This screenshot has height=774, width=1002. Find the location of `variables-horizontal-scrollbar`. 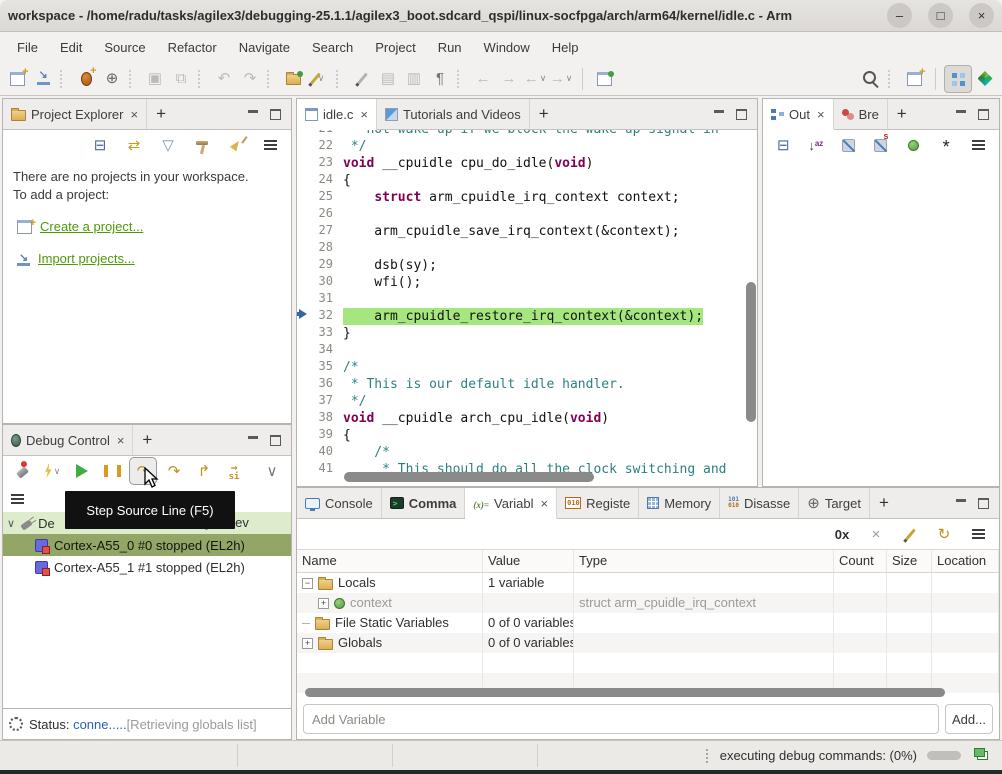

variables-horizontal-scrollbar is located at coordinates (625, 692).